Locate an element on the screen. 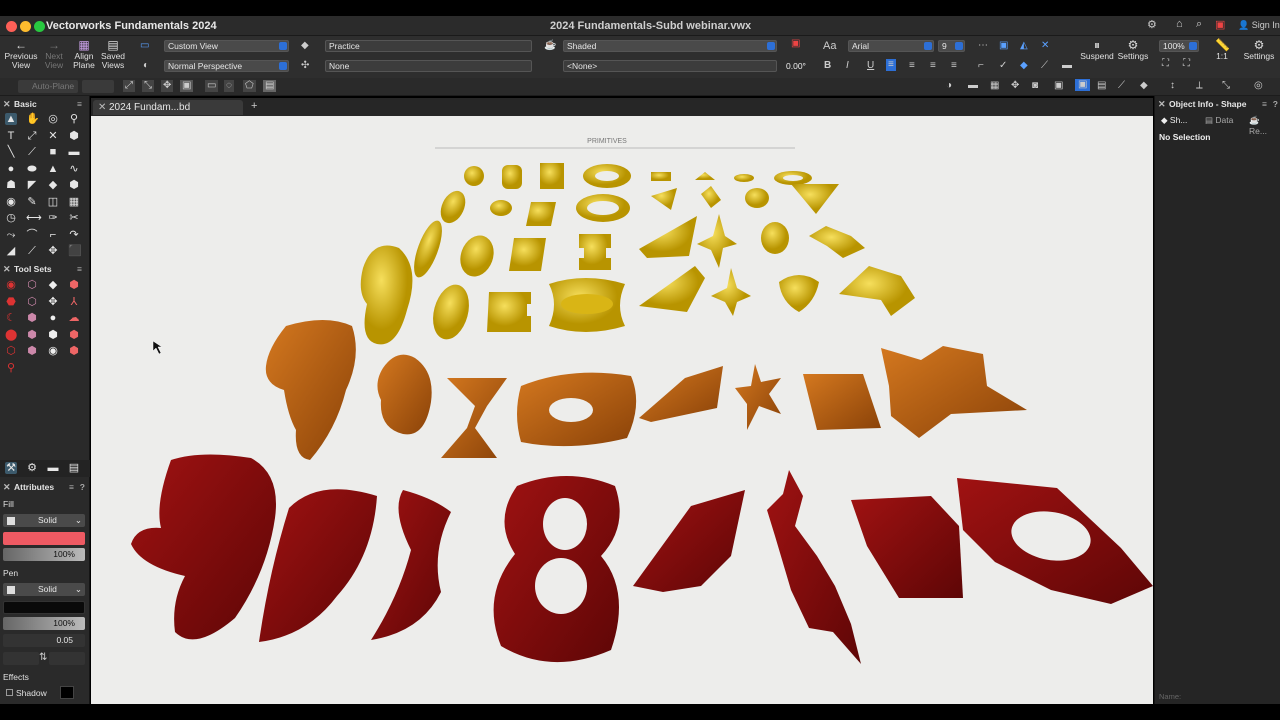  palette-switch-icon-3: ▬ is located at coordinates (53, 468).